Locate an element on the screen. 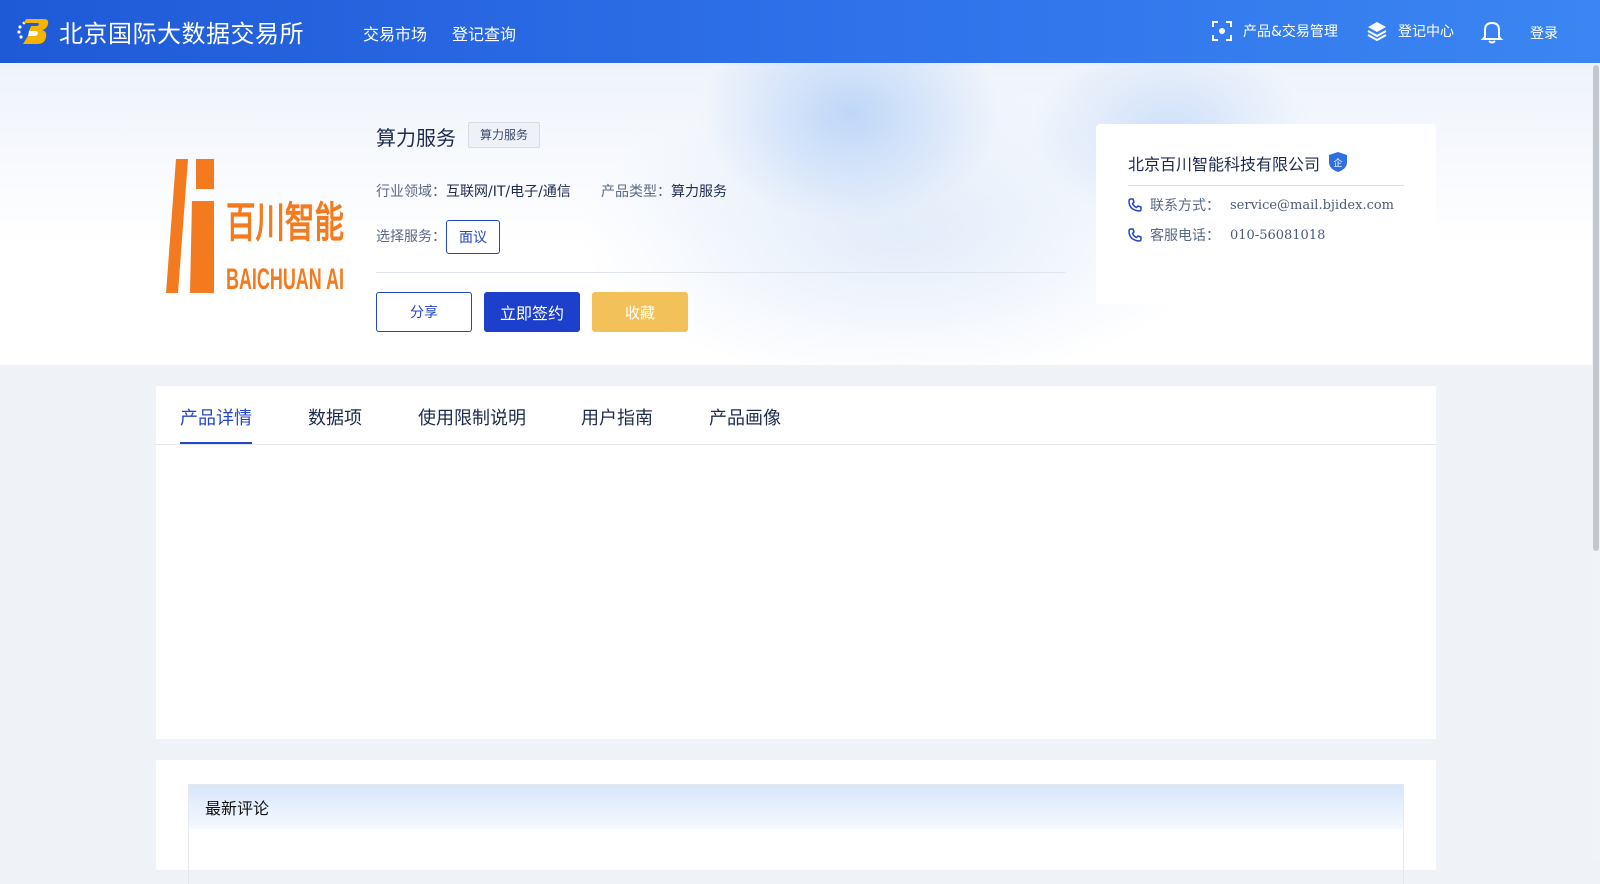 This screenshot has height=884, width=1600. sign-now-button: 立即签约 is located at coordinates (532, 312).